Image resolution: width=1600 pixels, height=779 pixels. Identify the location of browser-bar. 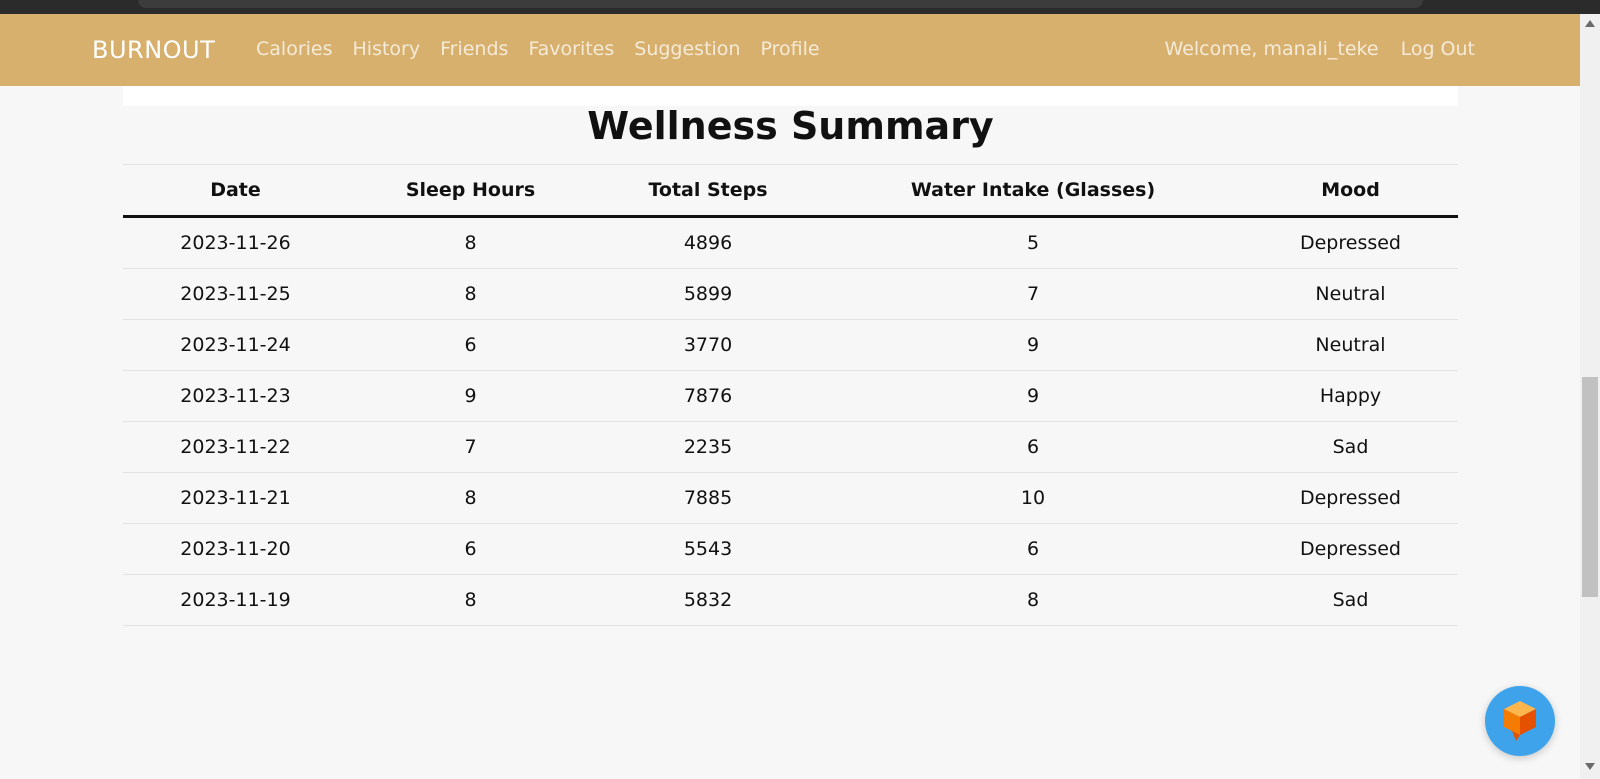
(780, 4).